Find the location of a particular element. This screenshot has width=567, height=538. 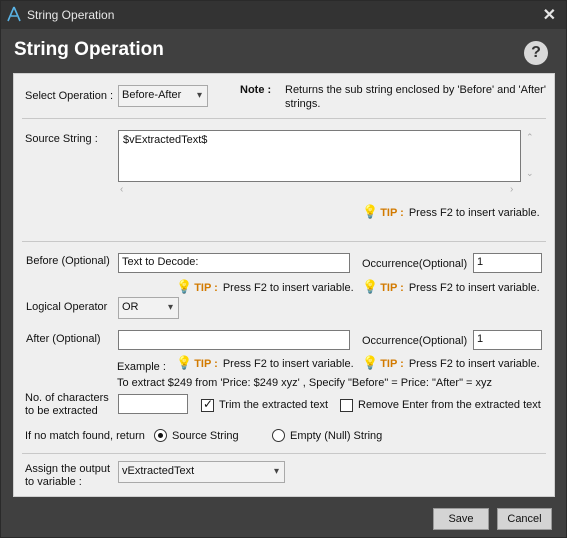

num-chars-label-line2: to be extracted is located at coordinates (61, 411).